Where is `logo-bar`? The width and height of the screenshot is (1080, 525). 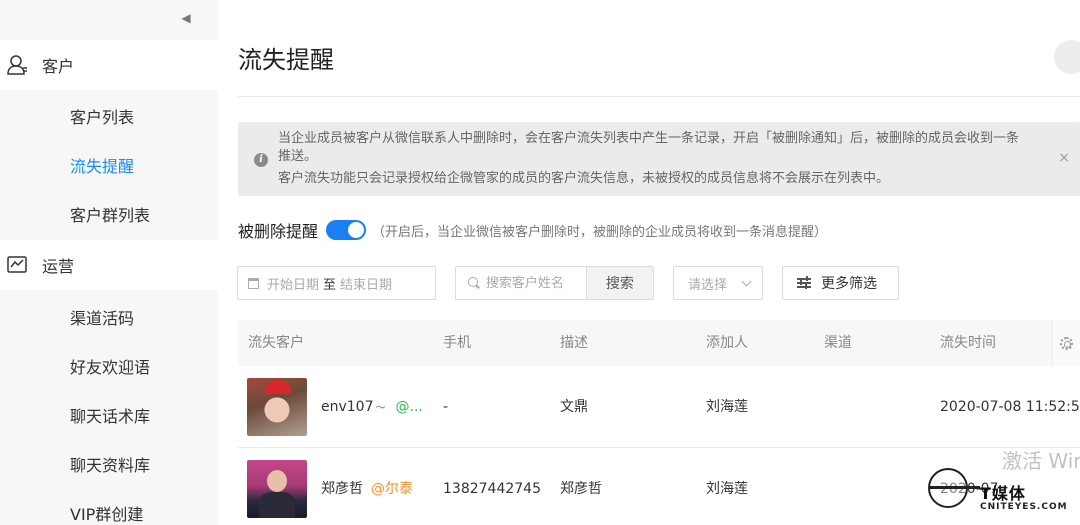
logo-bar is located at coordinates (955, 487).